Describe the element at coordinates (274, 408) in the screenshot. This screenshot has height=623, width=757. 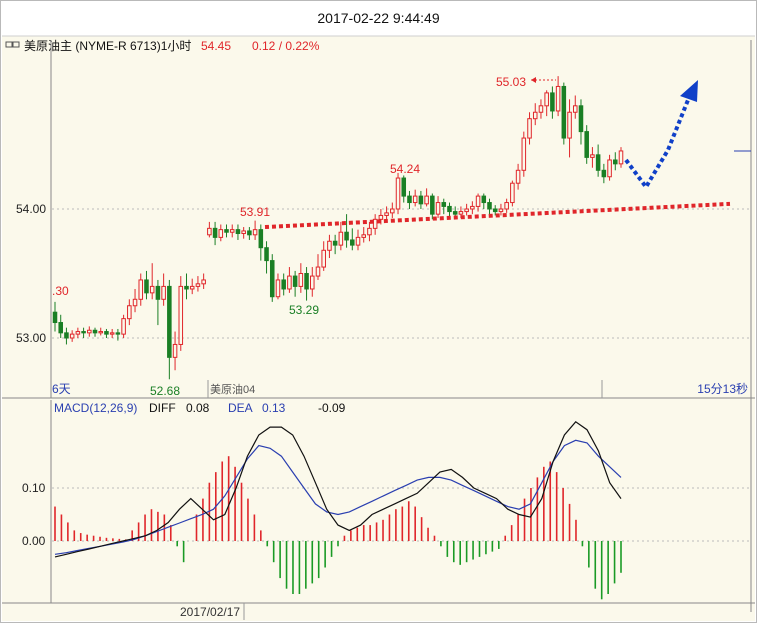
I see `dea-value: 0.13` at that location.